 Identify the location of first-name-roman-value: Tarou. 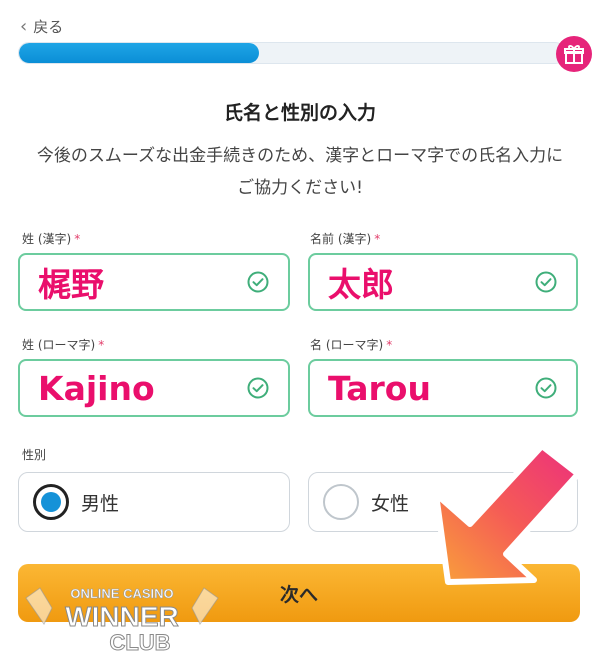
(379, 388).